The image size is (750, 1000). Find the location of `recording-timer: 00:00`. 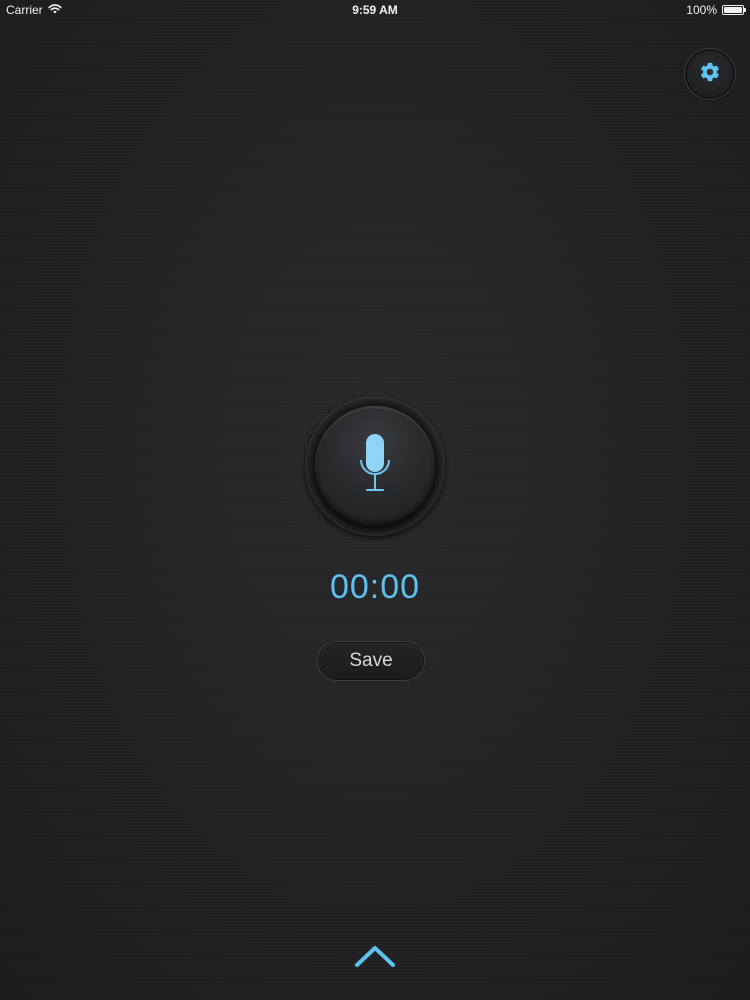

recording-timer: 00:00 is located at coordinates (375, 587).